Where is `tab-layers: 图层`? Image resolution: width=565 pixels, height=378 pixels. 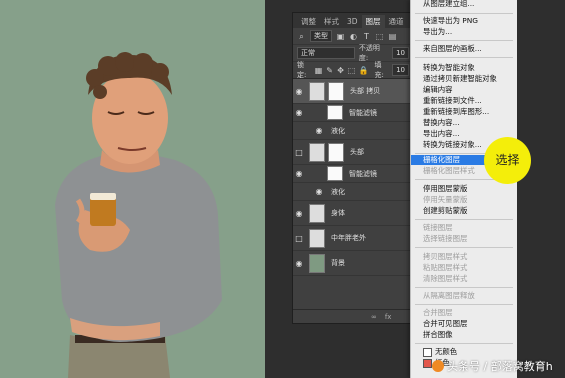
tab-layers: 图层 is located at coordinates (373, 21).